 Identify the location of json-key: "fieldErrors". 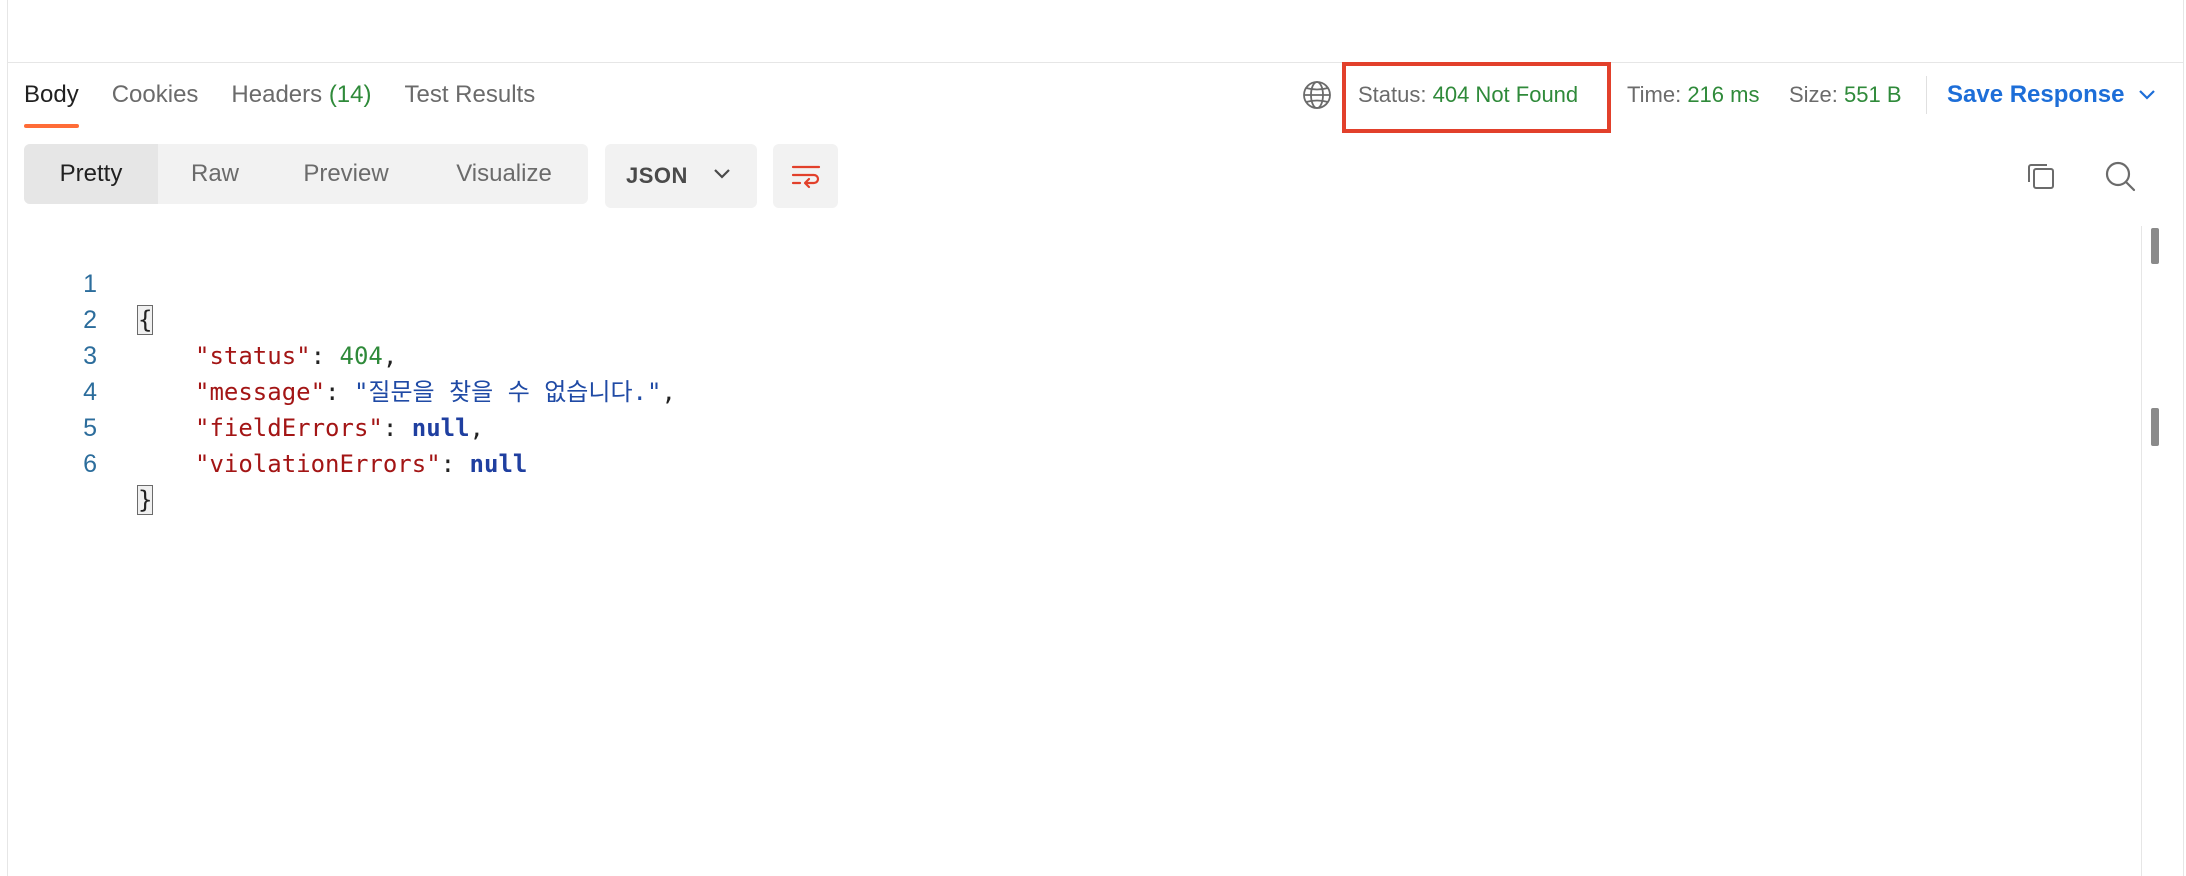
(289, 428).